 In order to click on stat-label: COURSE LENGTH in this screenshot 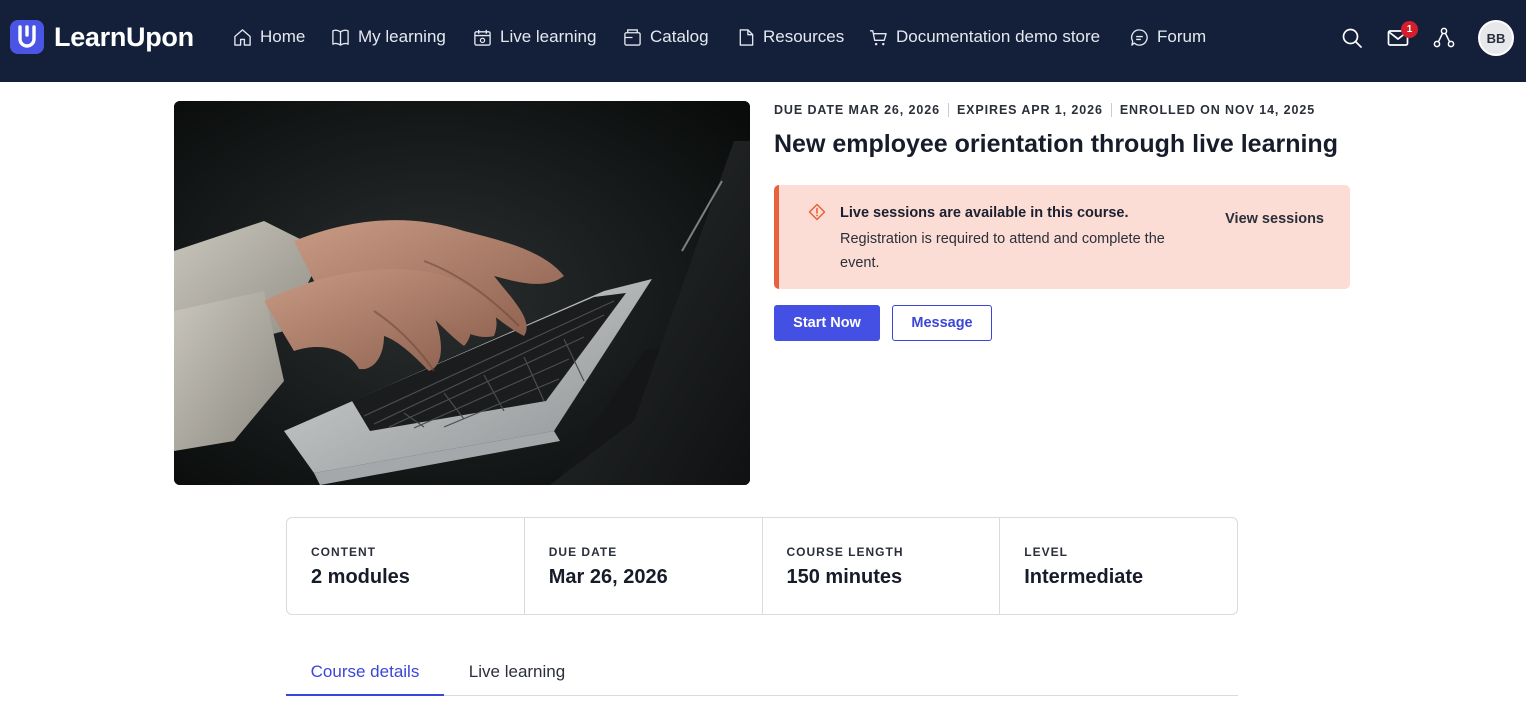, I will do `click(845, 552)`.